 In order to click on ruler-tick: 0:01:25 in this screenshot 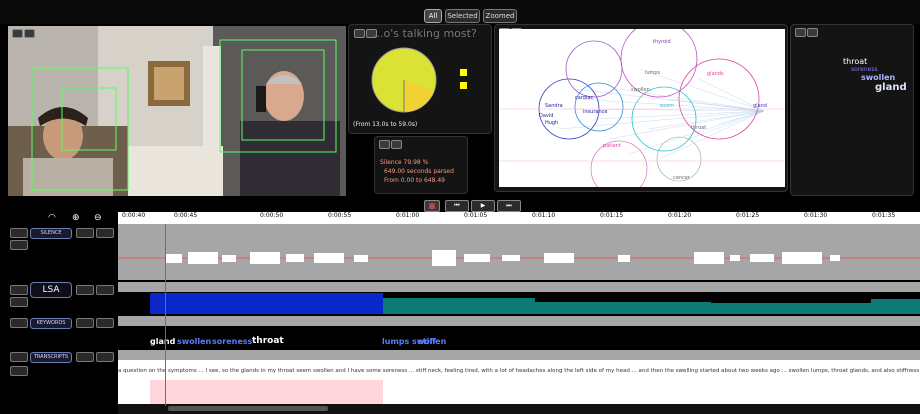, I will do `click(748, 215)`.